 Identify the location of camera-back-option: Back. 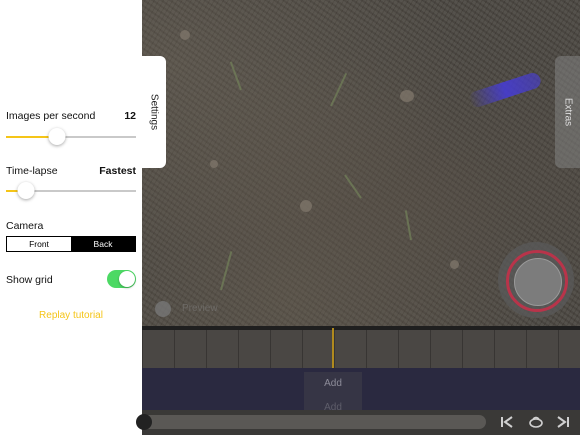
(103, 244).